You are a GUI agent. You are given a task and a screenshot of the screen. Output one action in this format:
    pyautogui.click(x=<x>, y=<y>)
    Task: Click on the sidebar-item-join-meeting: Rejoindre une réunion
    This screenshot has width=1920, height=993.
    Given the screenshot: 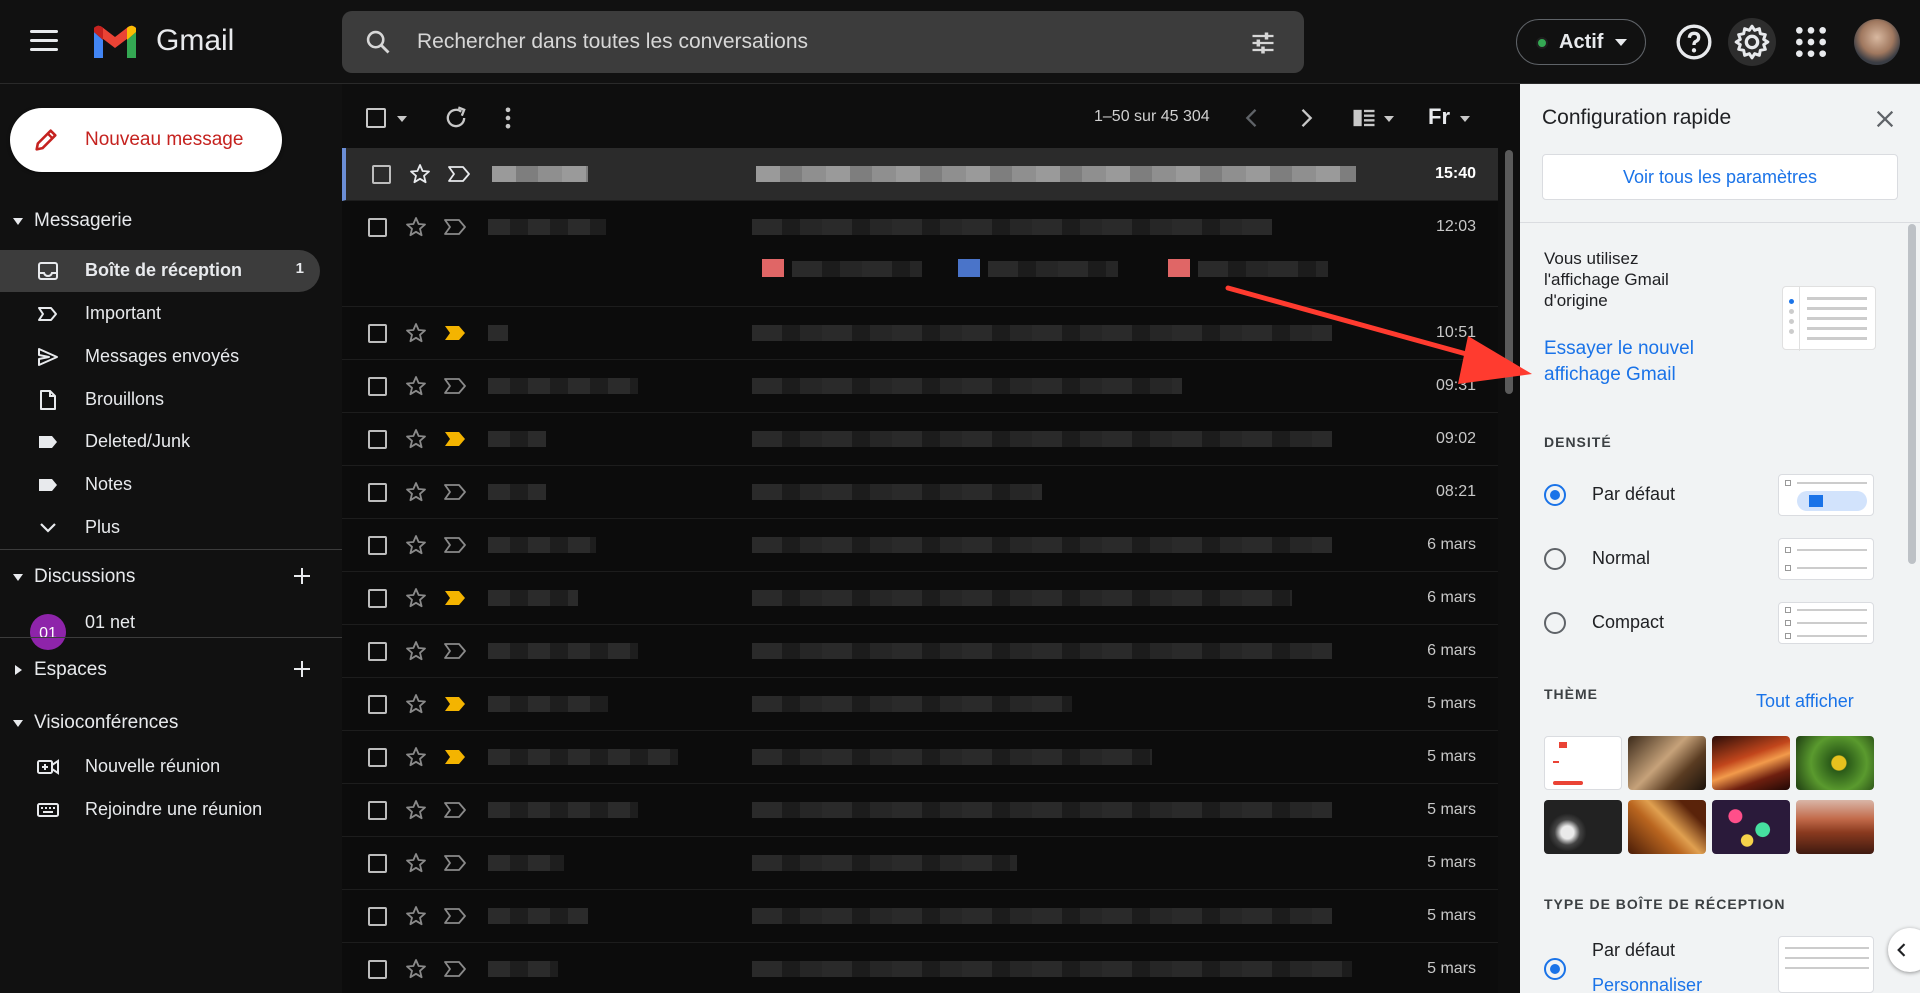 What is the action you would take?
    pyautogui.click(x=160, y=810)
    